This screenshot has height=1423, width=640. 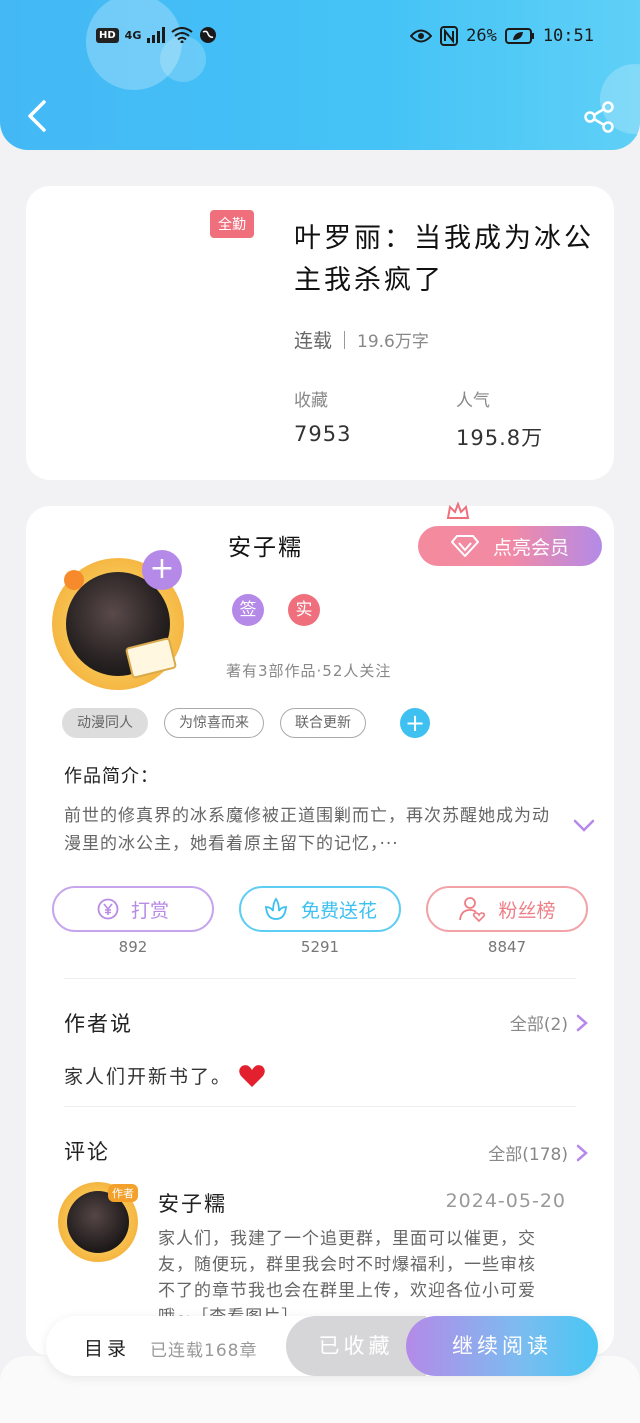 What do you see at coordinates (458, 510) in the screenshot?
I see `crown-icon` at bounding box center [458, 510].